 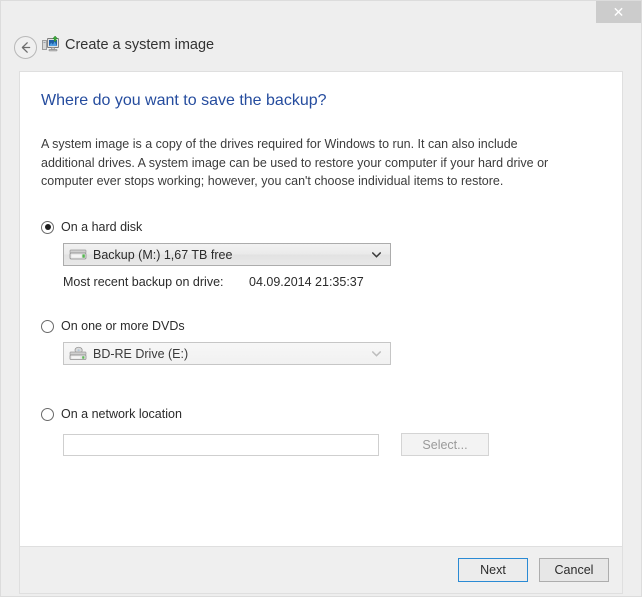 I want to click on next-button: Next, so click(x=493, y=570).